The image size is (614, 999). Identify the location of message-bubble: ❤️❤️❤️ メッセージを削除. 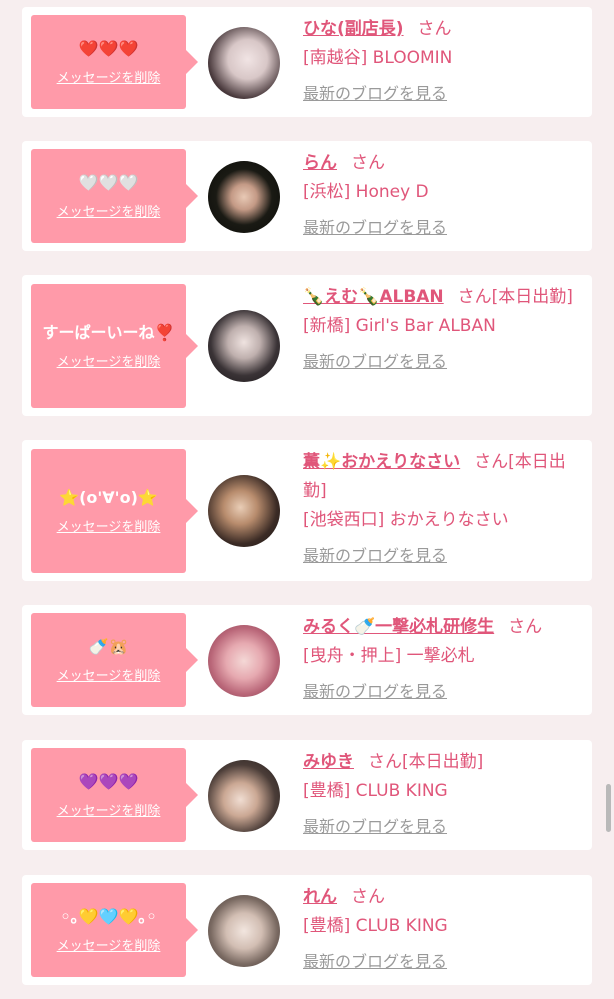
(114, 62).